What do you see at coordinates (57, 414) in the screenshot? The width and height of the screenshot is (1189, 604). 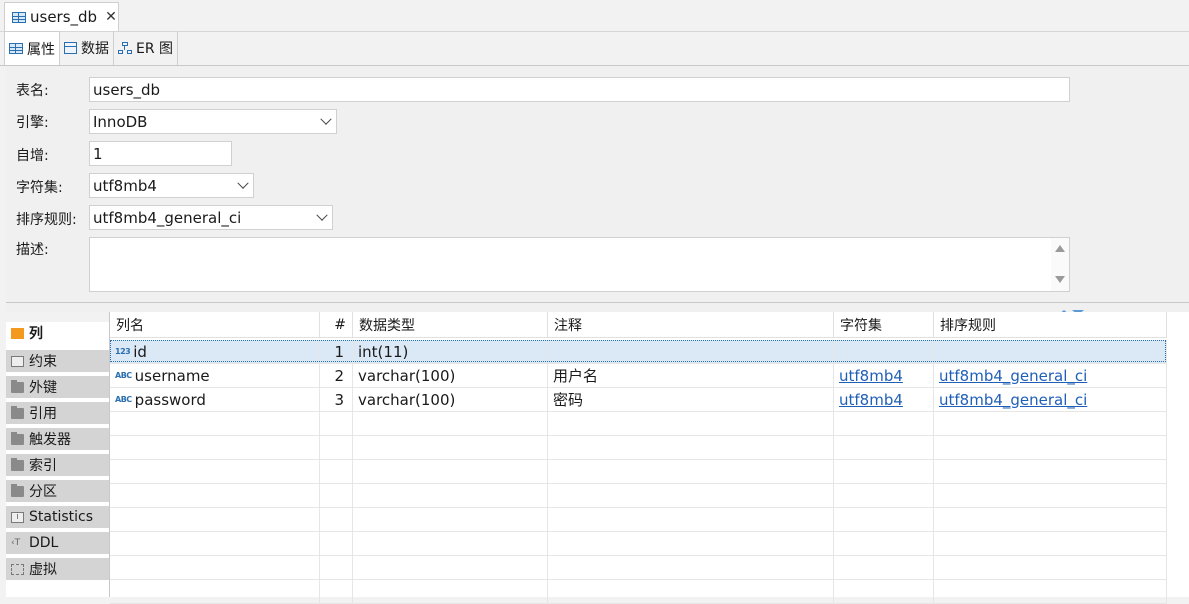 I see `sidebar-item-references: 引用` at bounding box center [57, 414].